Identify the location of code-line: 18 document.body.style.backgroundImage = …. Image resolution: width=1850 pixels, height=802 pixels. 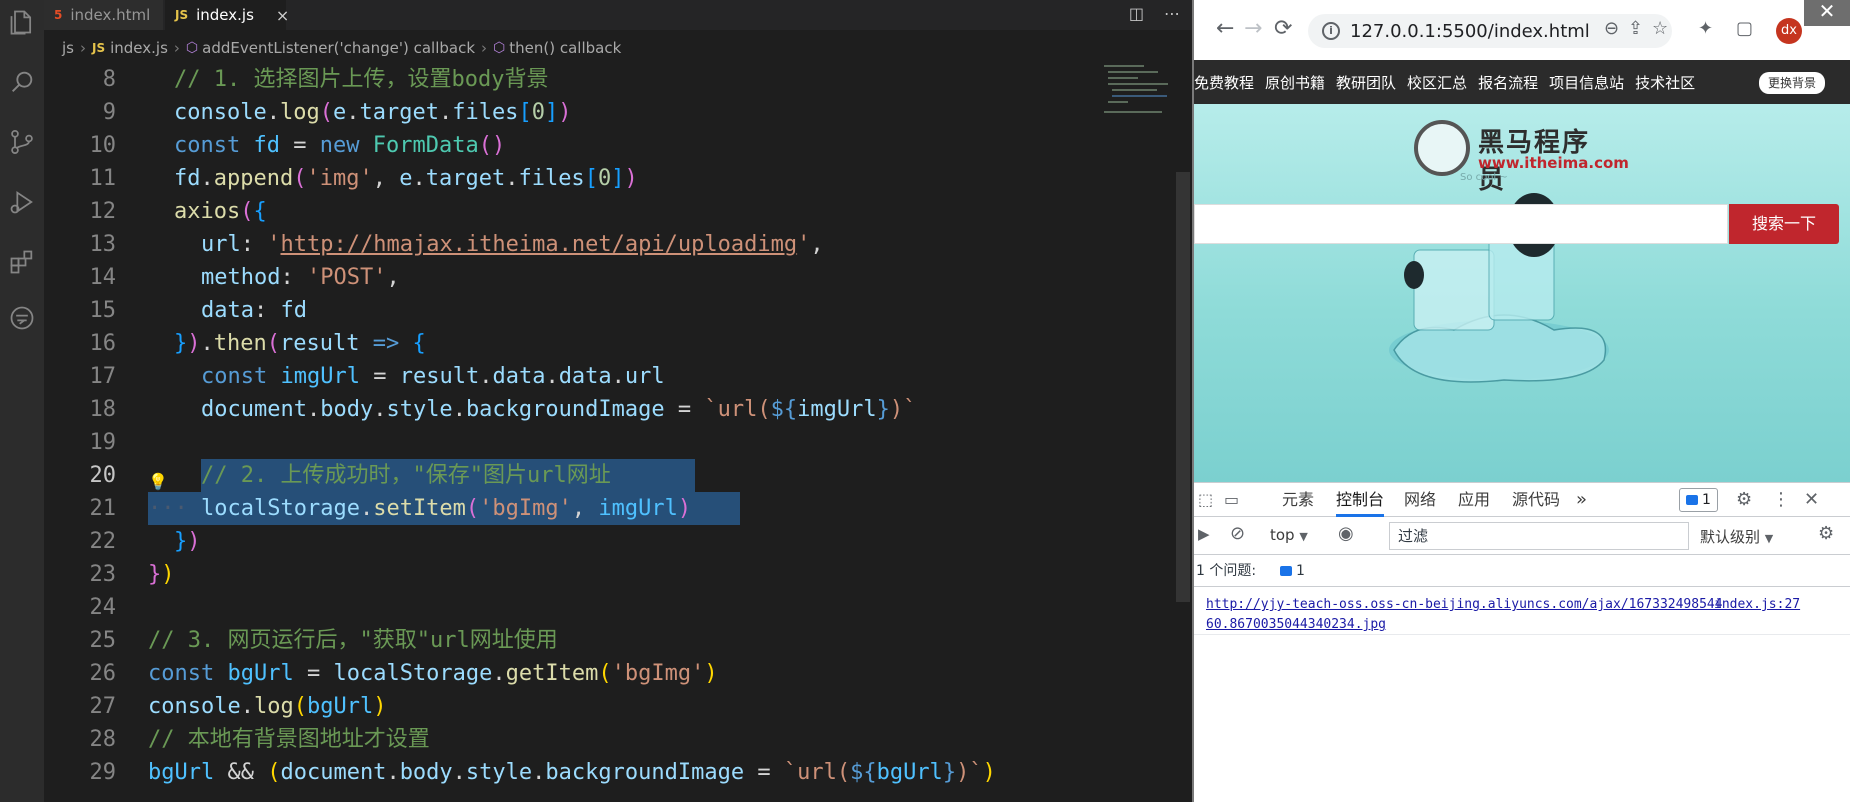
(503, 409).